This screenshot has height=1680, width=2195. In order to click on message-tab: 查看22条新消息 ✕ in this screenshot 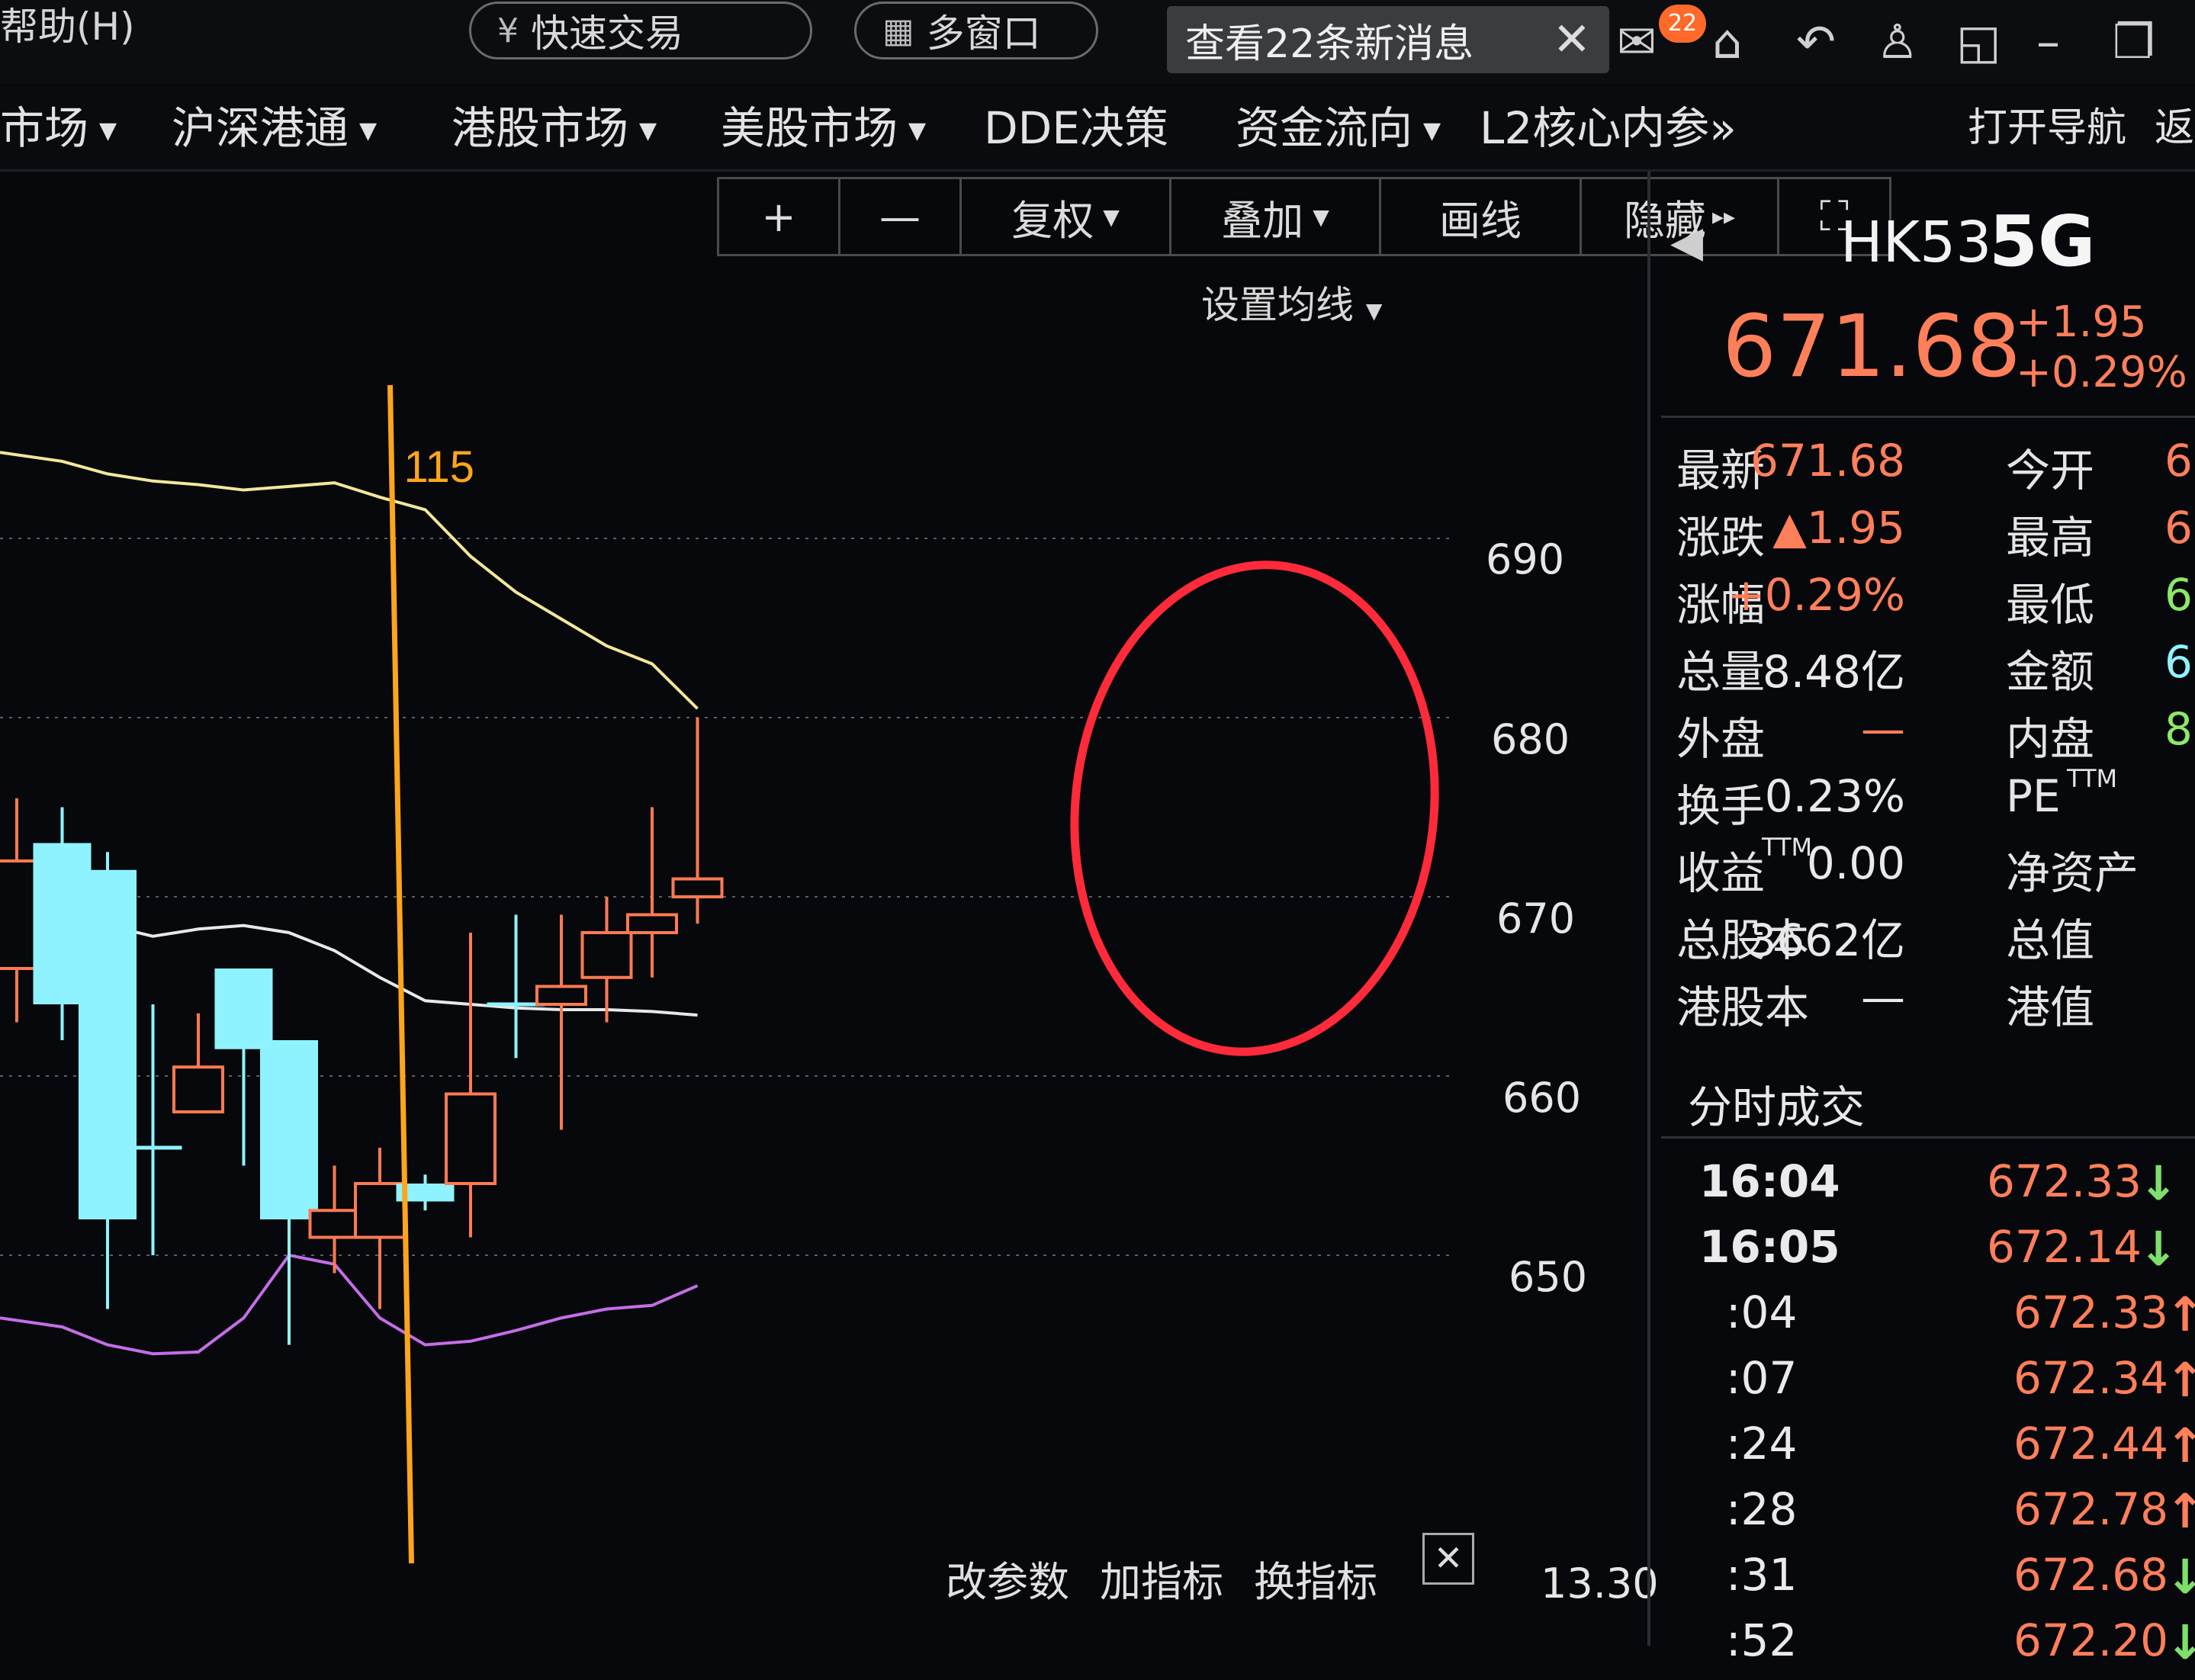, I will do `click(1388, 39)`.